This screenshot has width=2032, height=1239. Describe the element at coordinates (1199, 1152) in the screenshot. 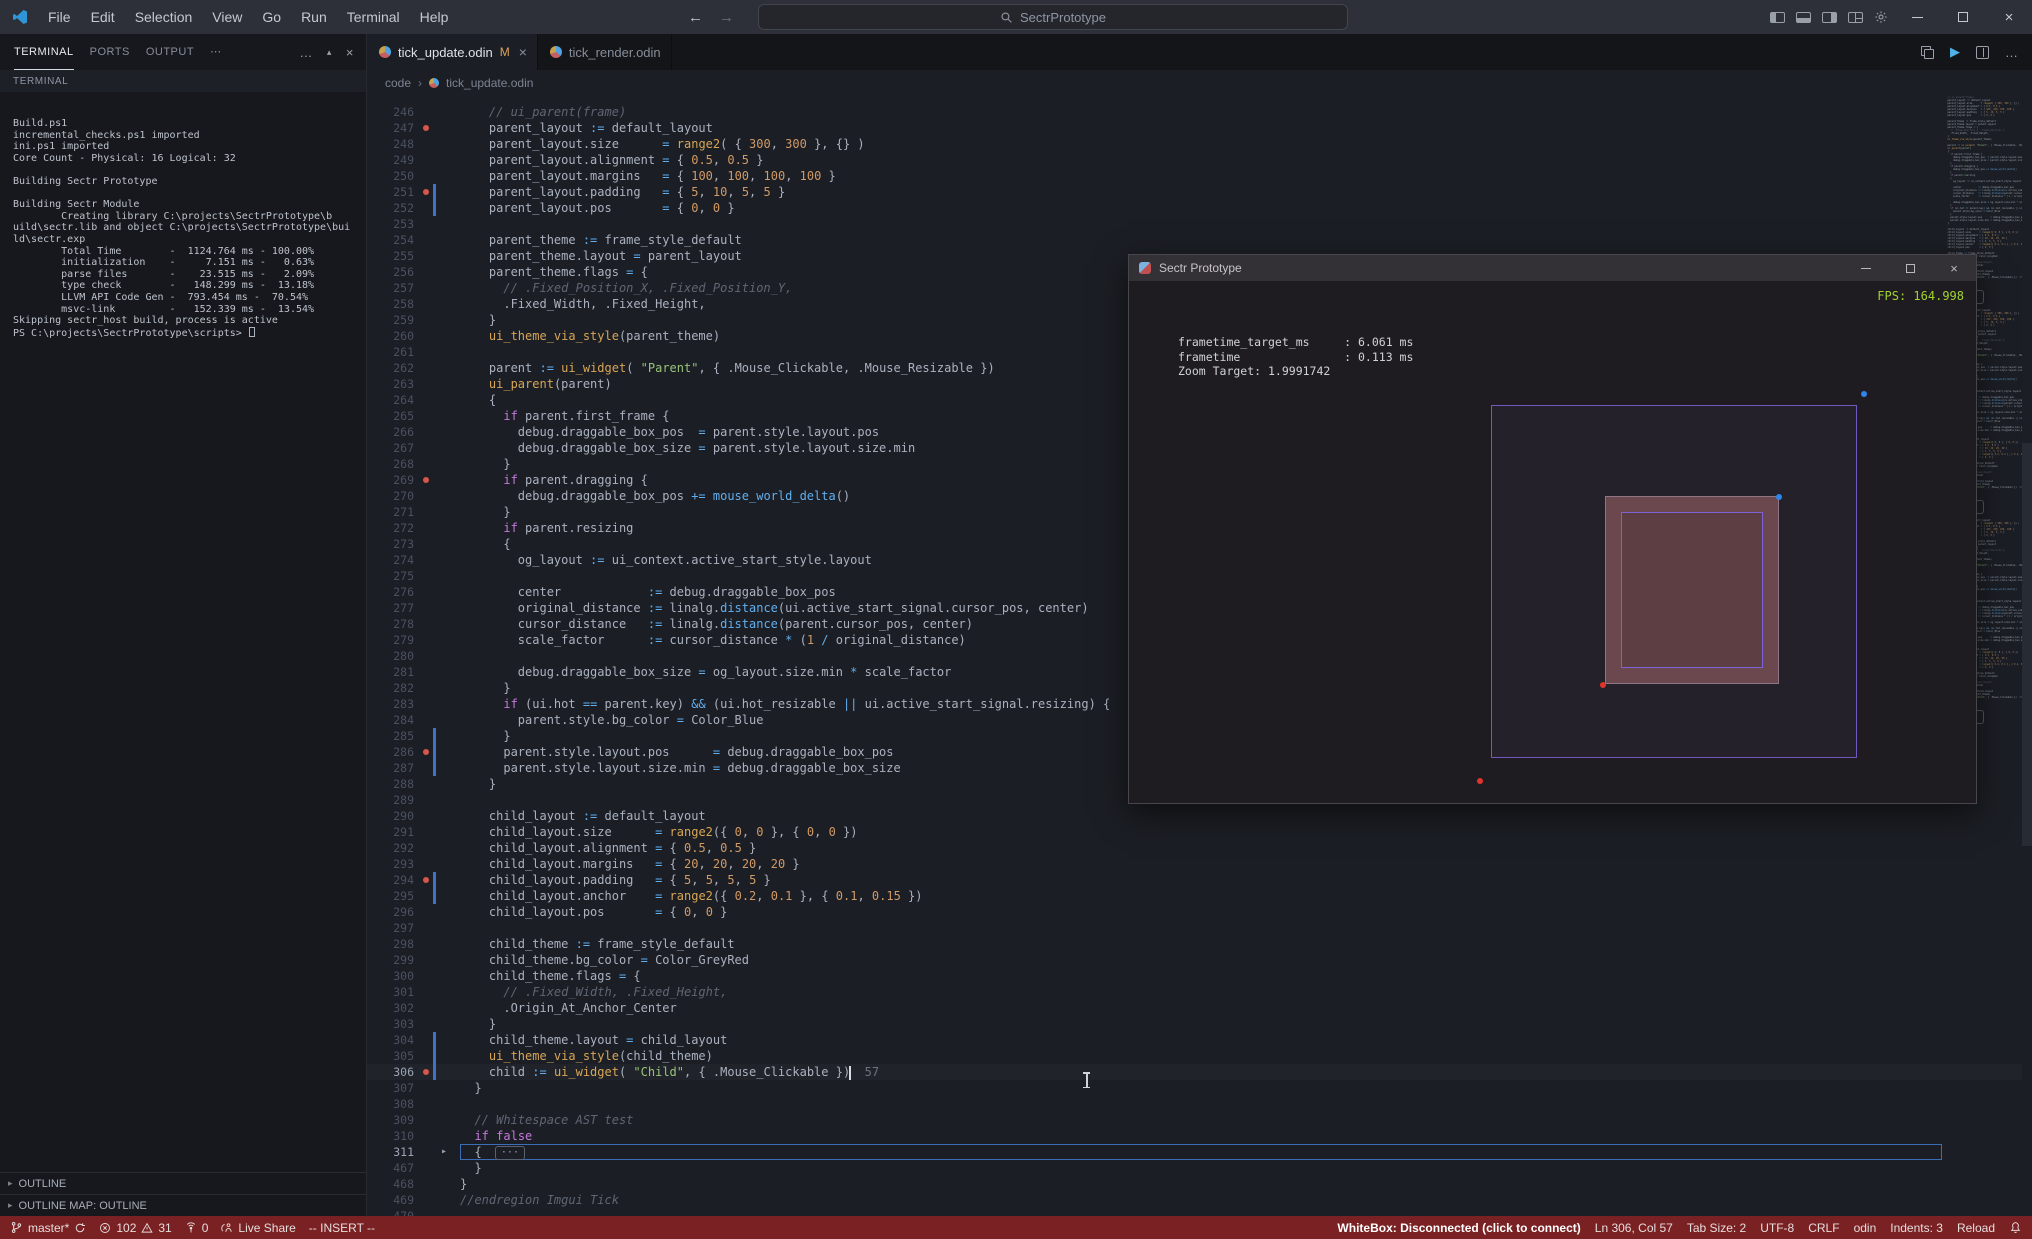

I see `code-line-311: 311 ▸ { ···` at that location.